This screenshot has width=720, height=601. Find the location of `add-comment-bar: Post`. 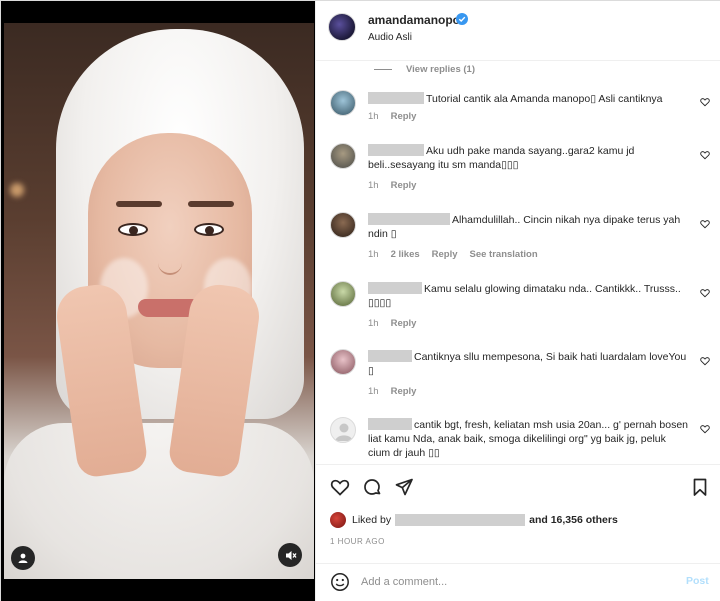

add-comment-bar: Post is located at coordinates (518, 581).